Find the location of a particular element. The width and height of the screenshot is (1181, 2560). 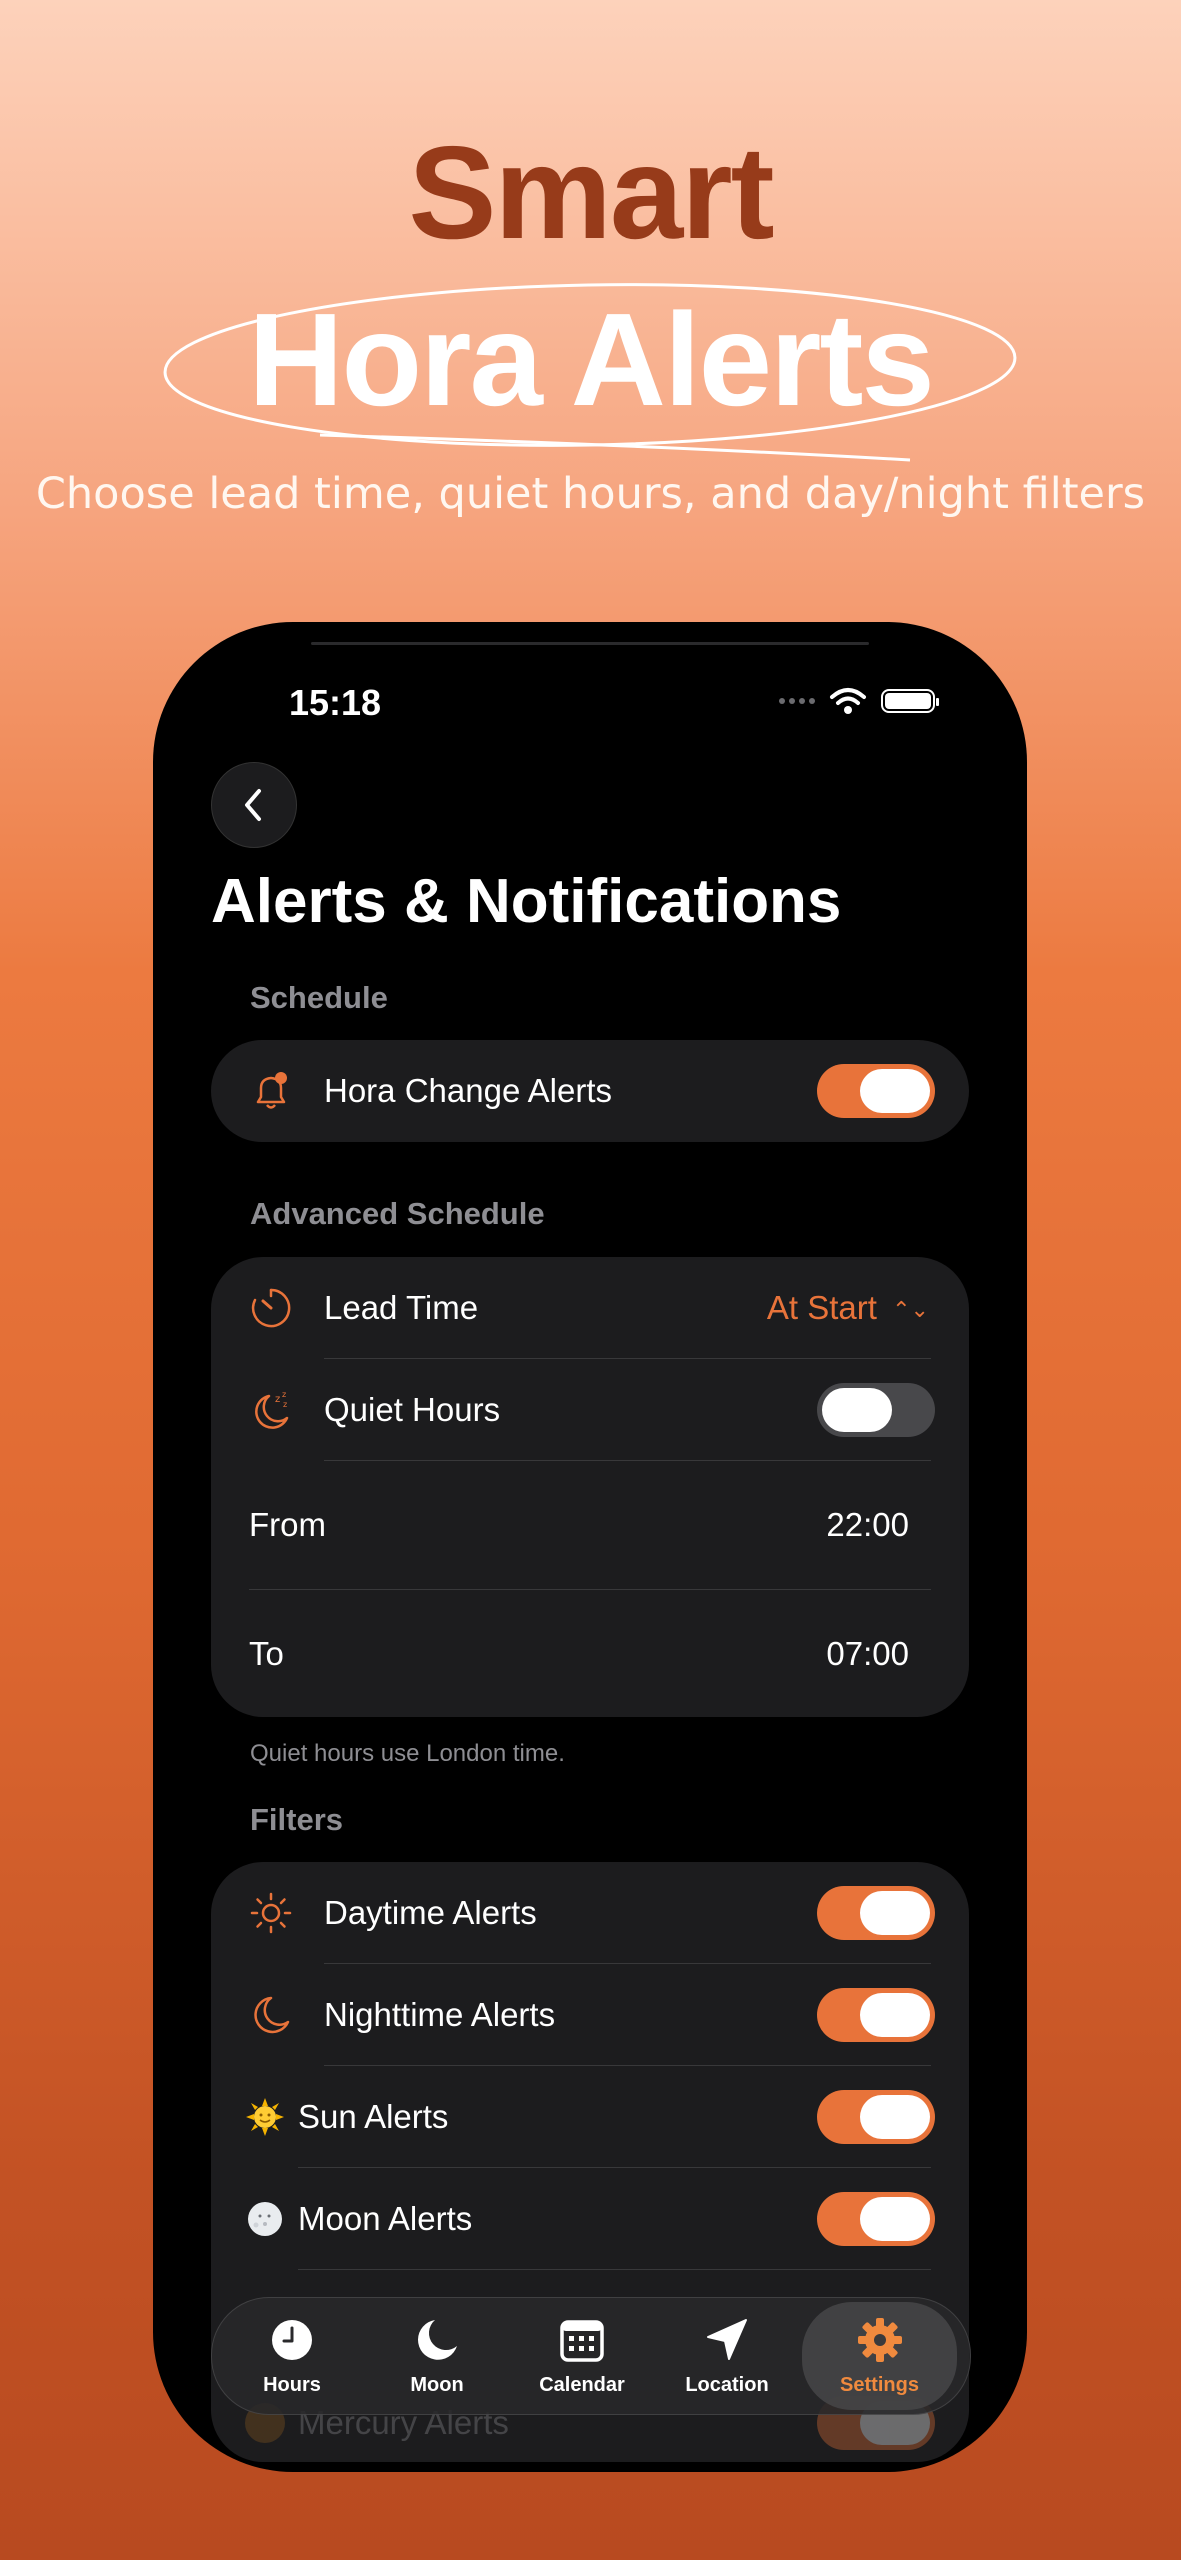

sun-emoji-icon is located at coordinates (265, 2117).